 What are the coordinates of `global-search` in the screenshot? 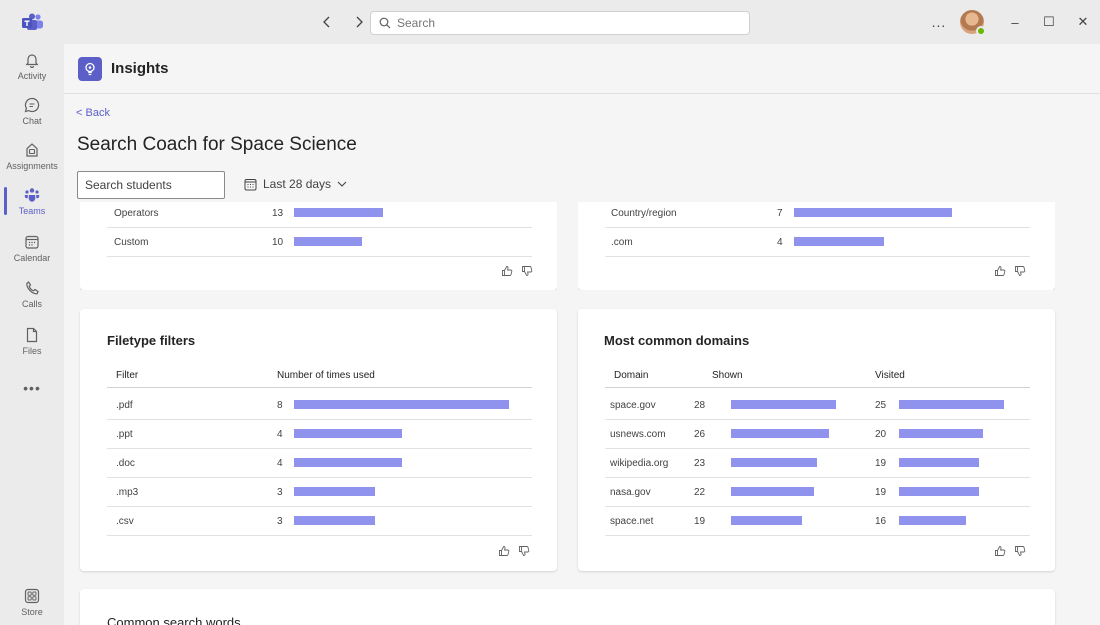 It's located at (560, 23).